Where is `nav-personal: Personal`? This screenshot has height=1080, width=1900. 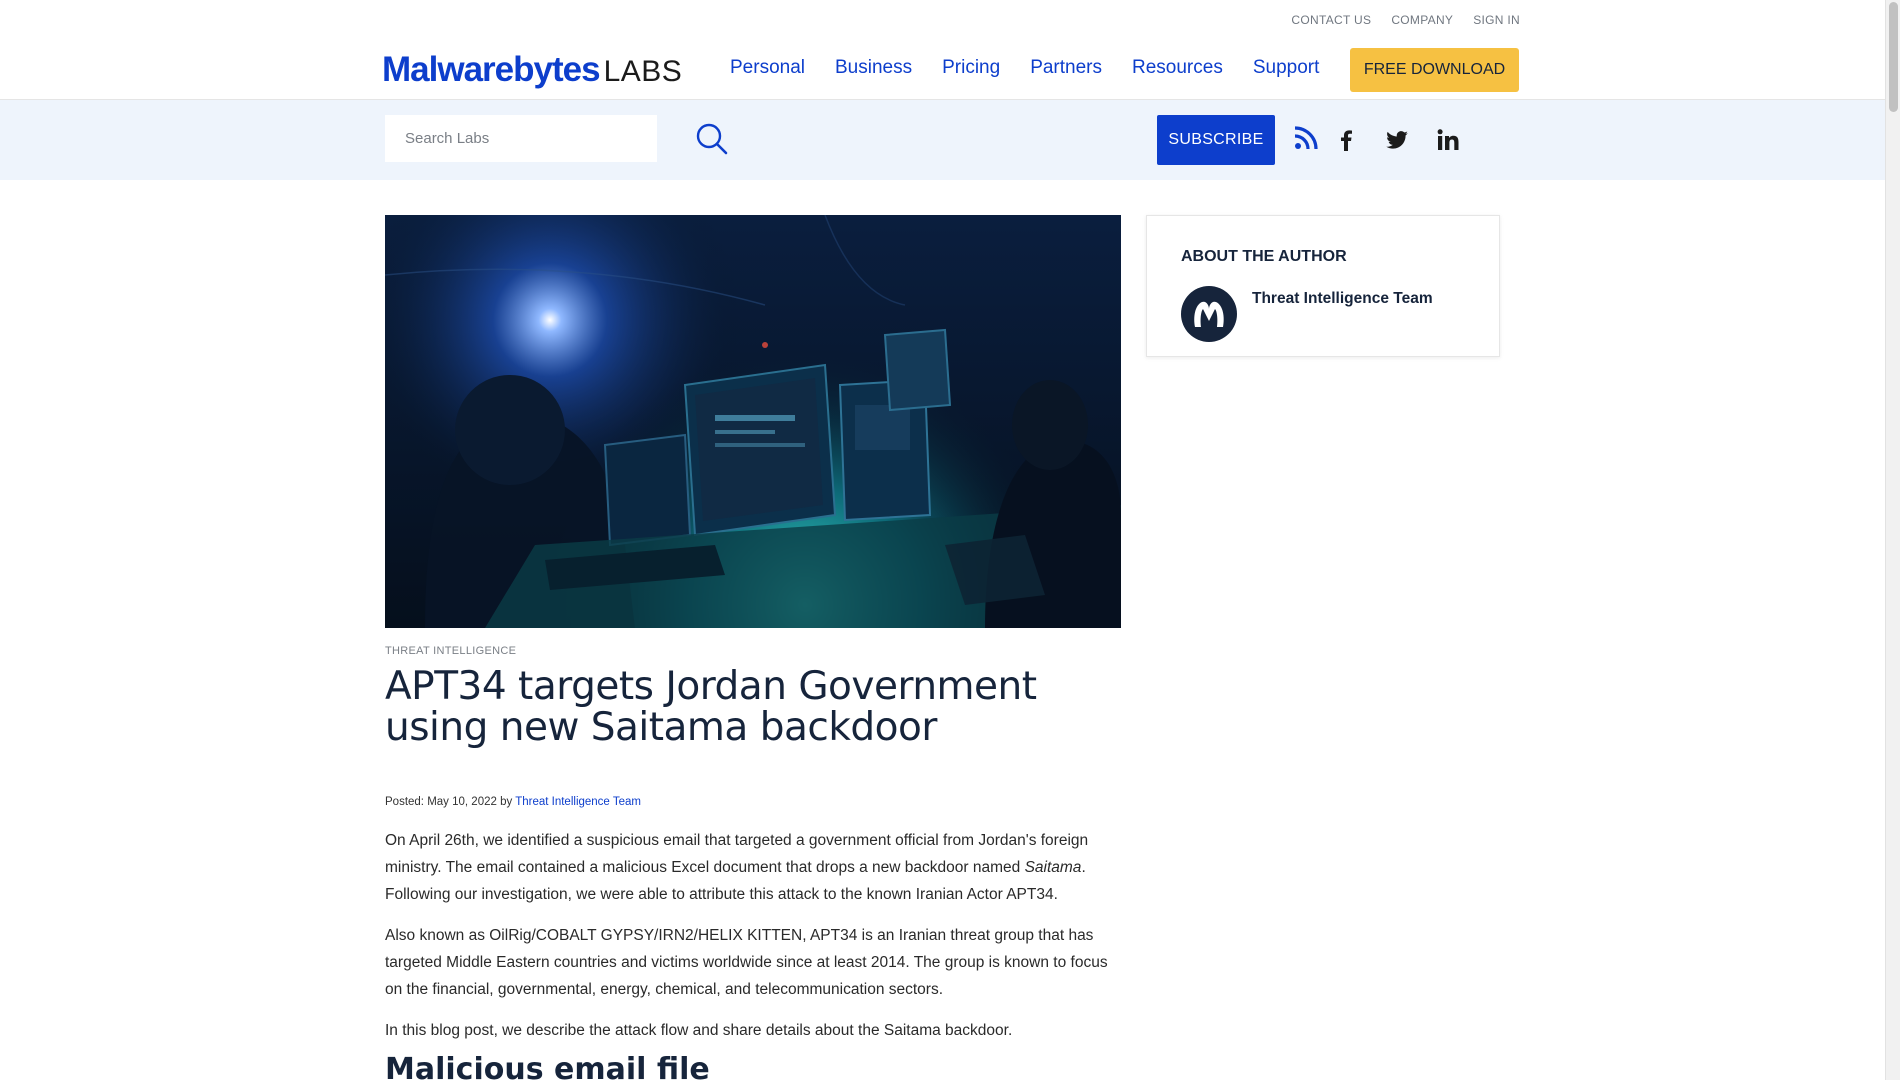
nav-personal: Personal is located at coordinates (767, 68).